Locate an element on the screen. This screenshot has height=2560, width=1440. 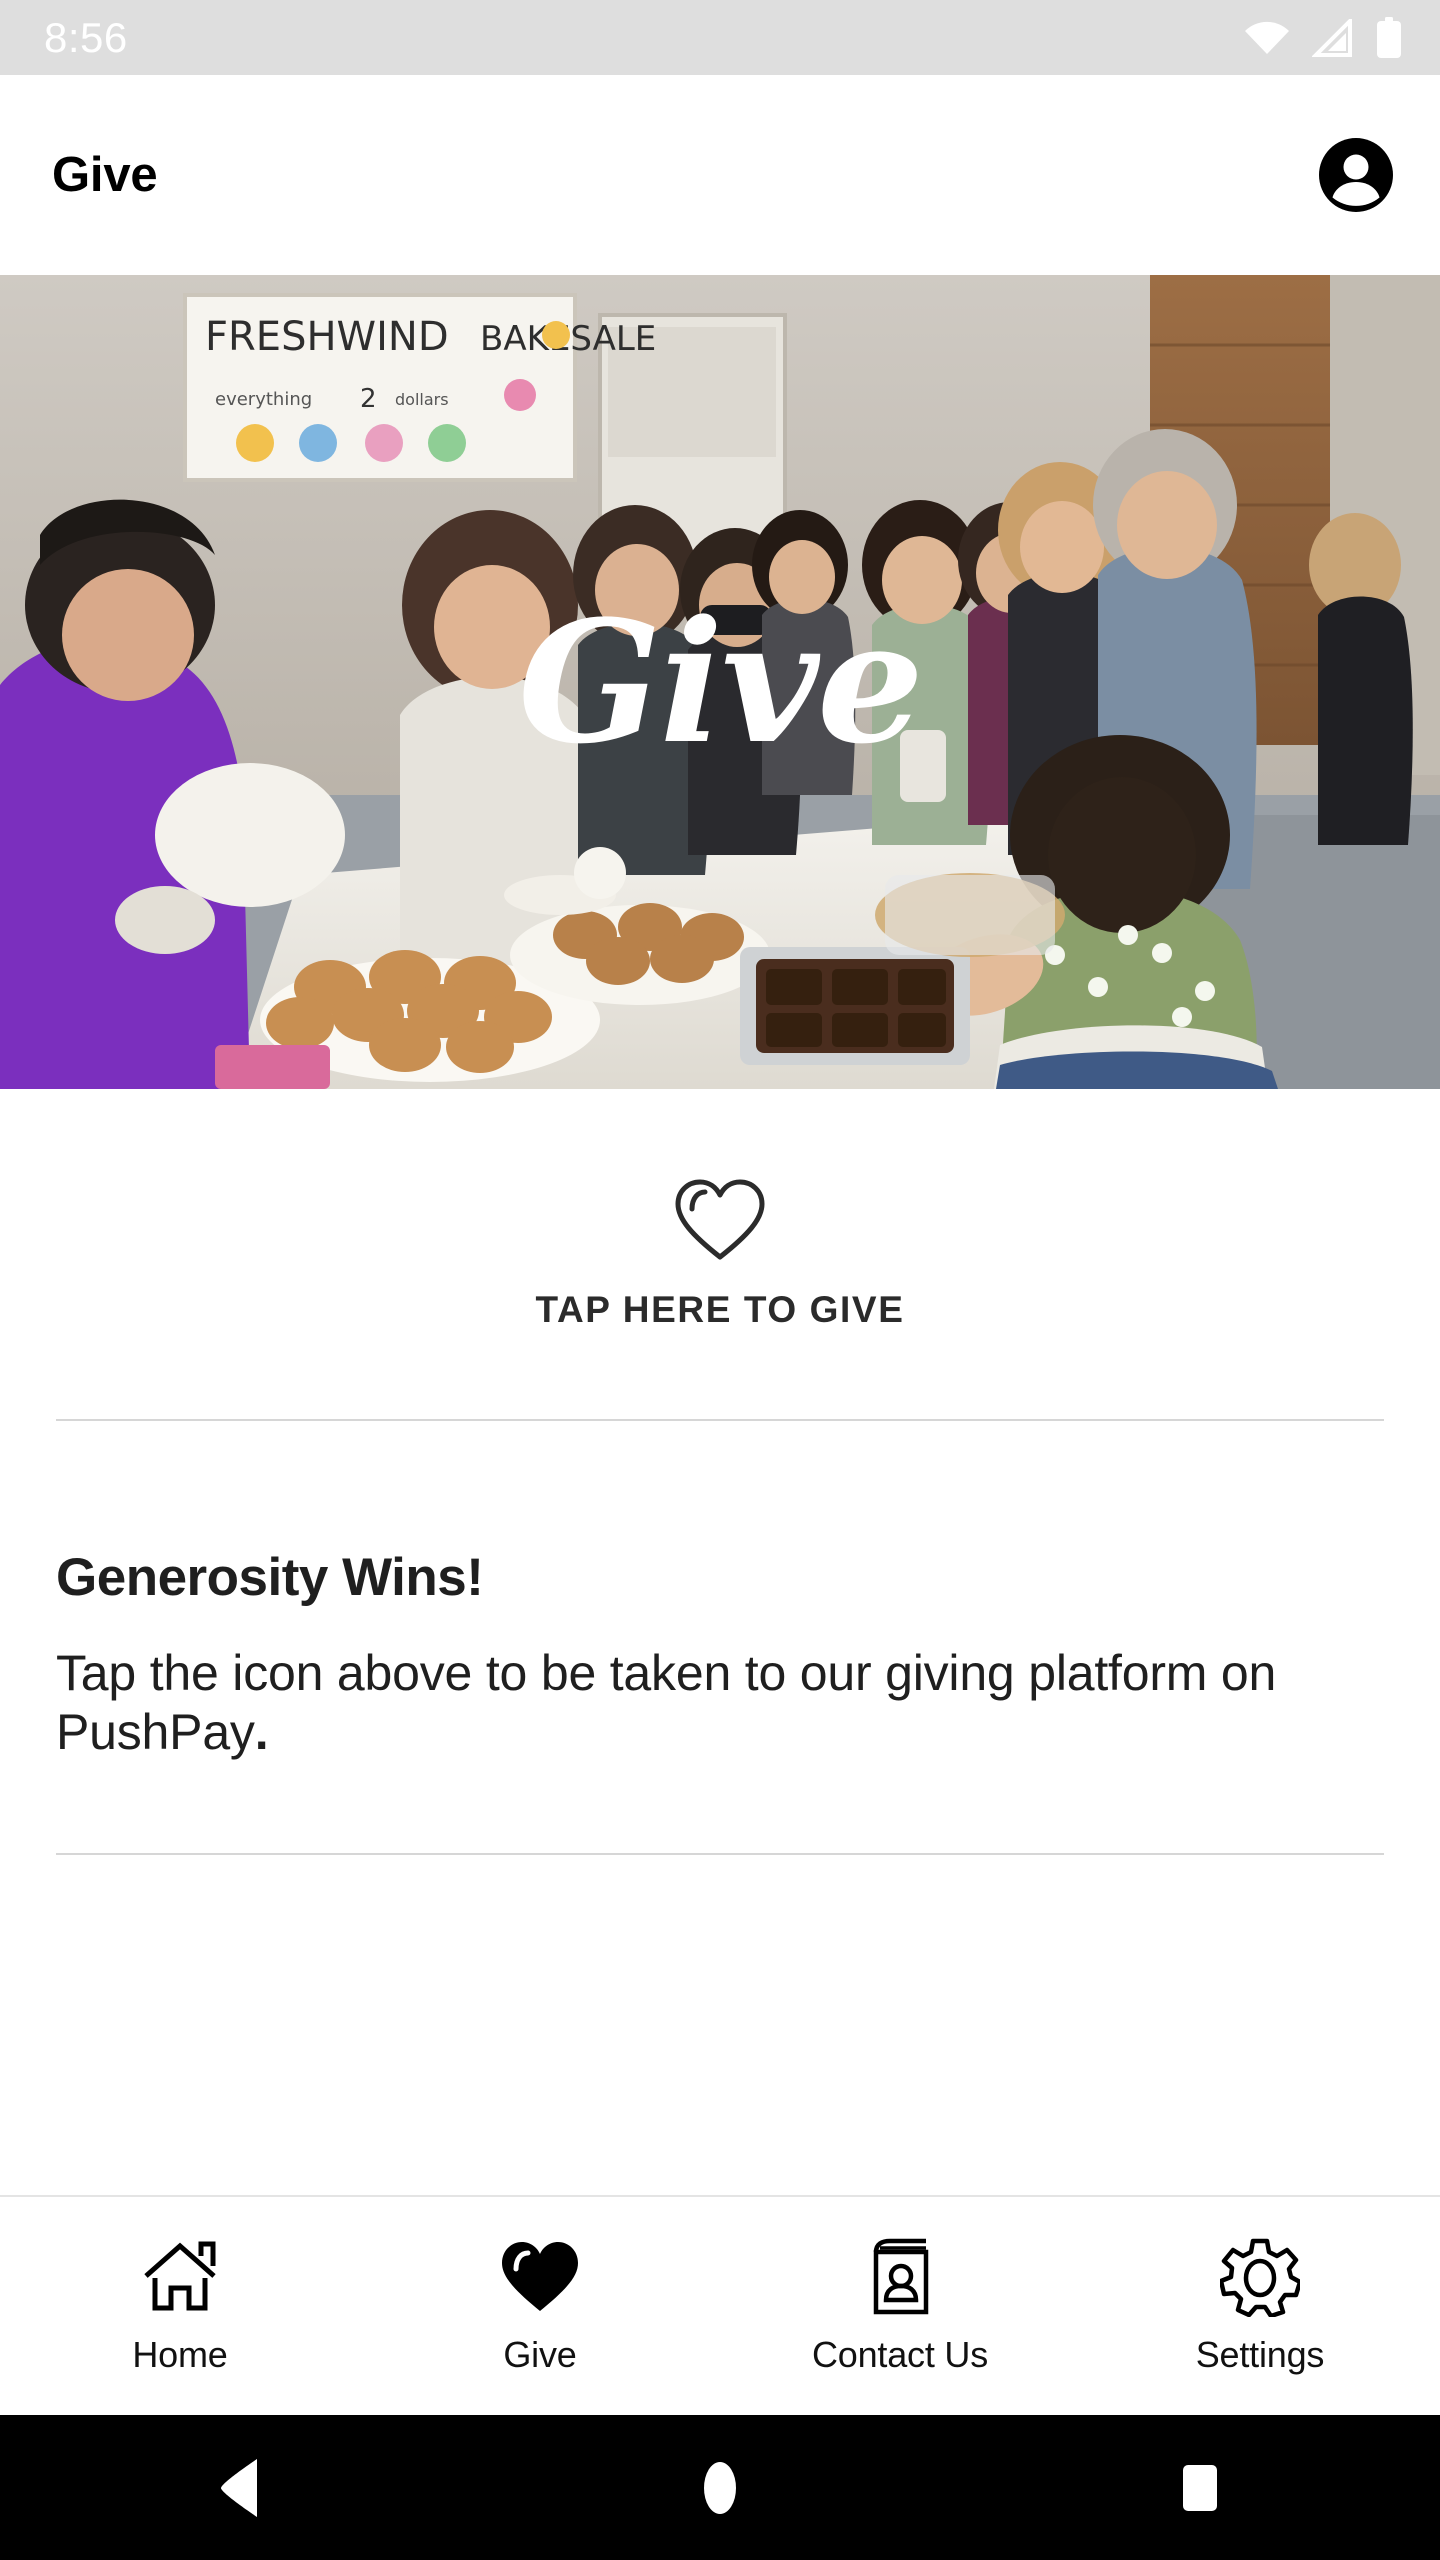
contact-book-icon is located at coordinates (900, 2277).